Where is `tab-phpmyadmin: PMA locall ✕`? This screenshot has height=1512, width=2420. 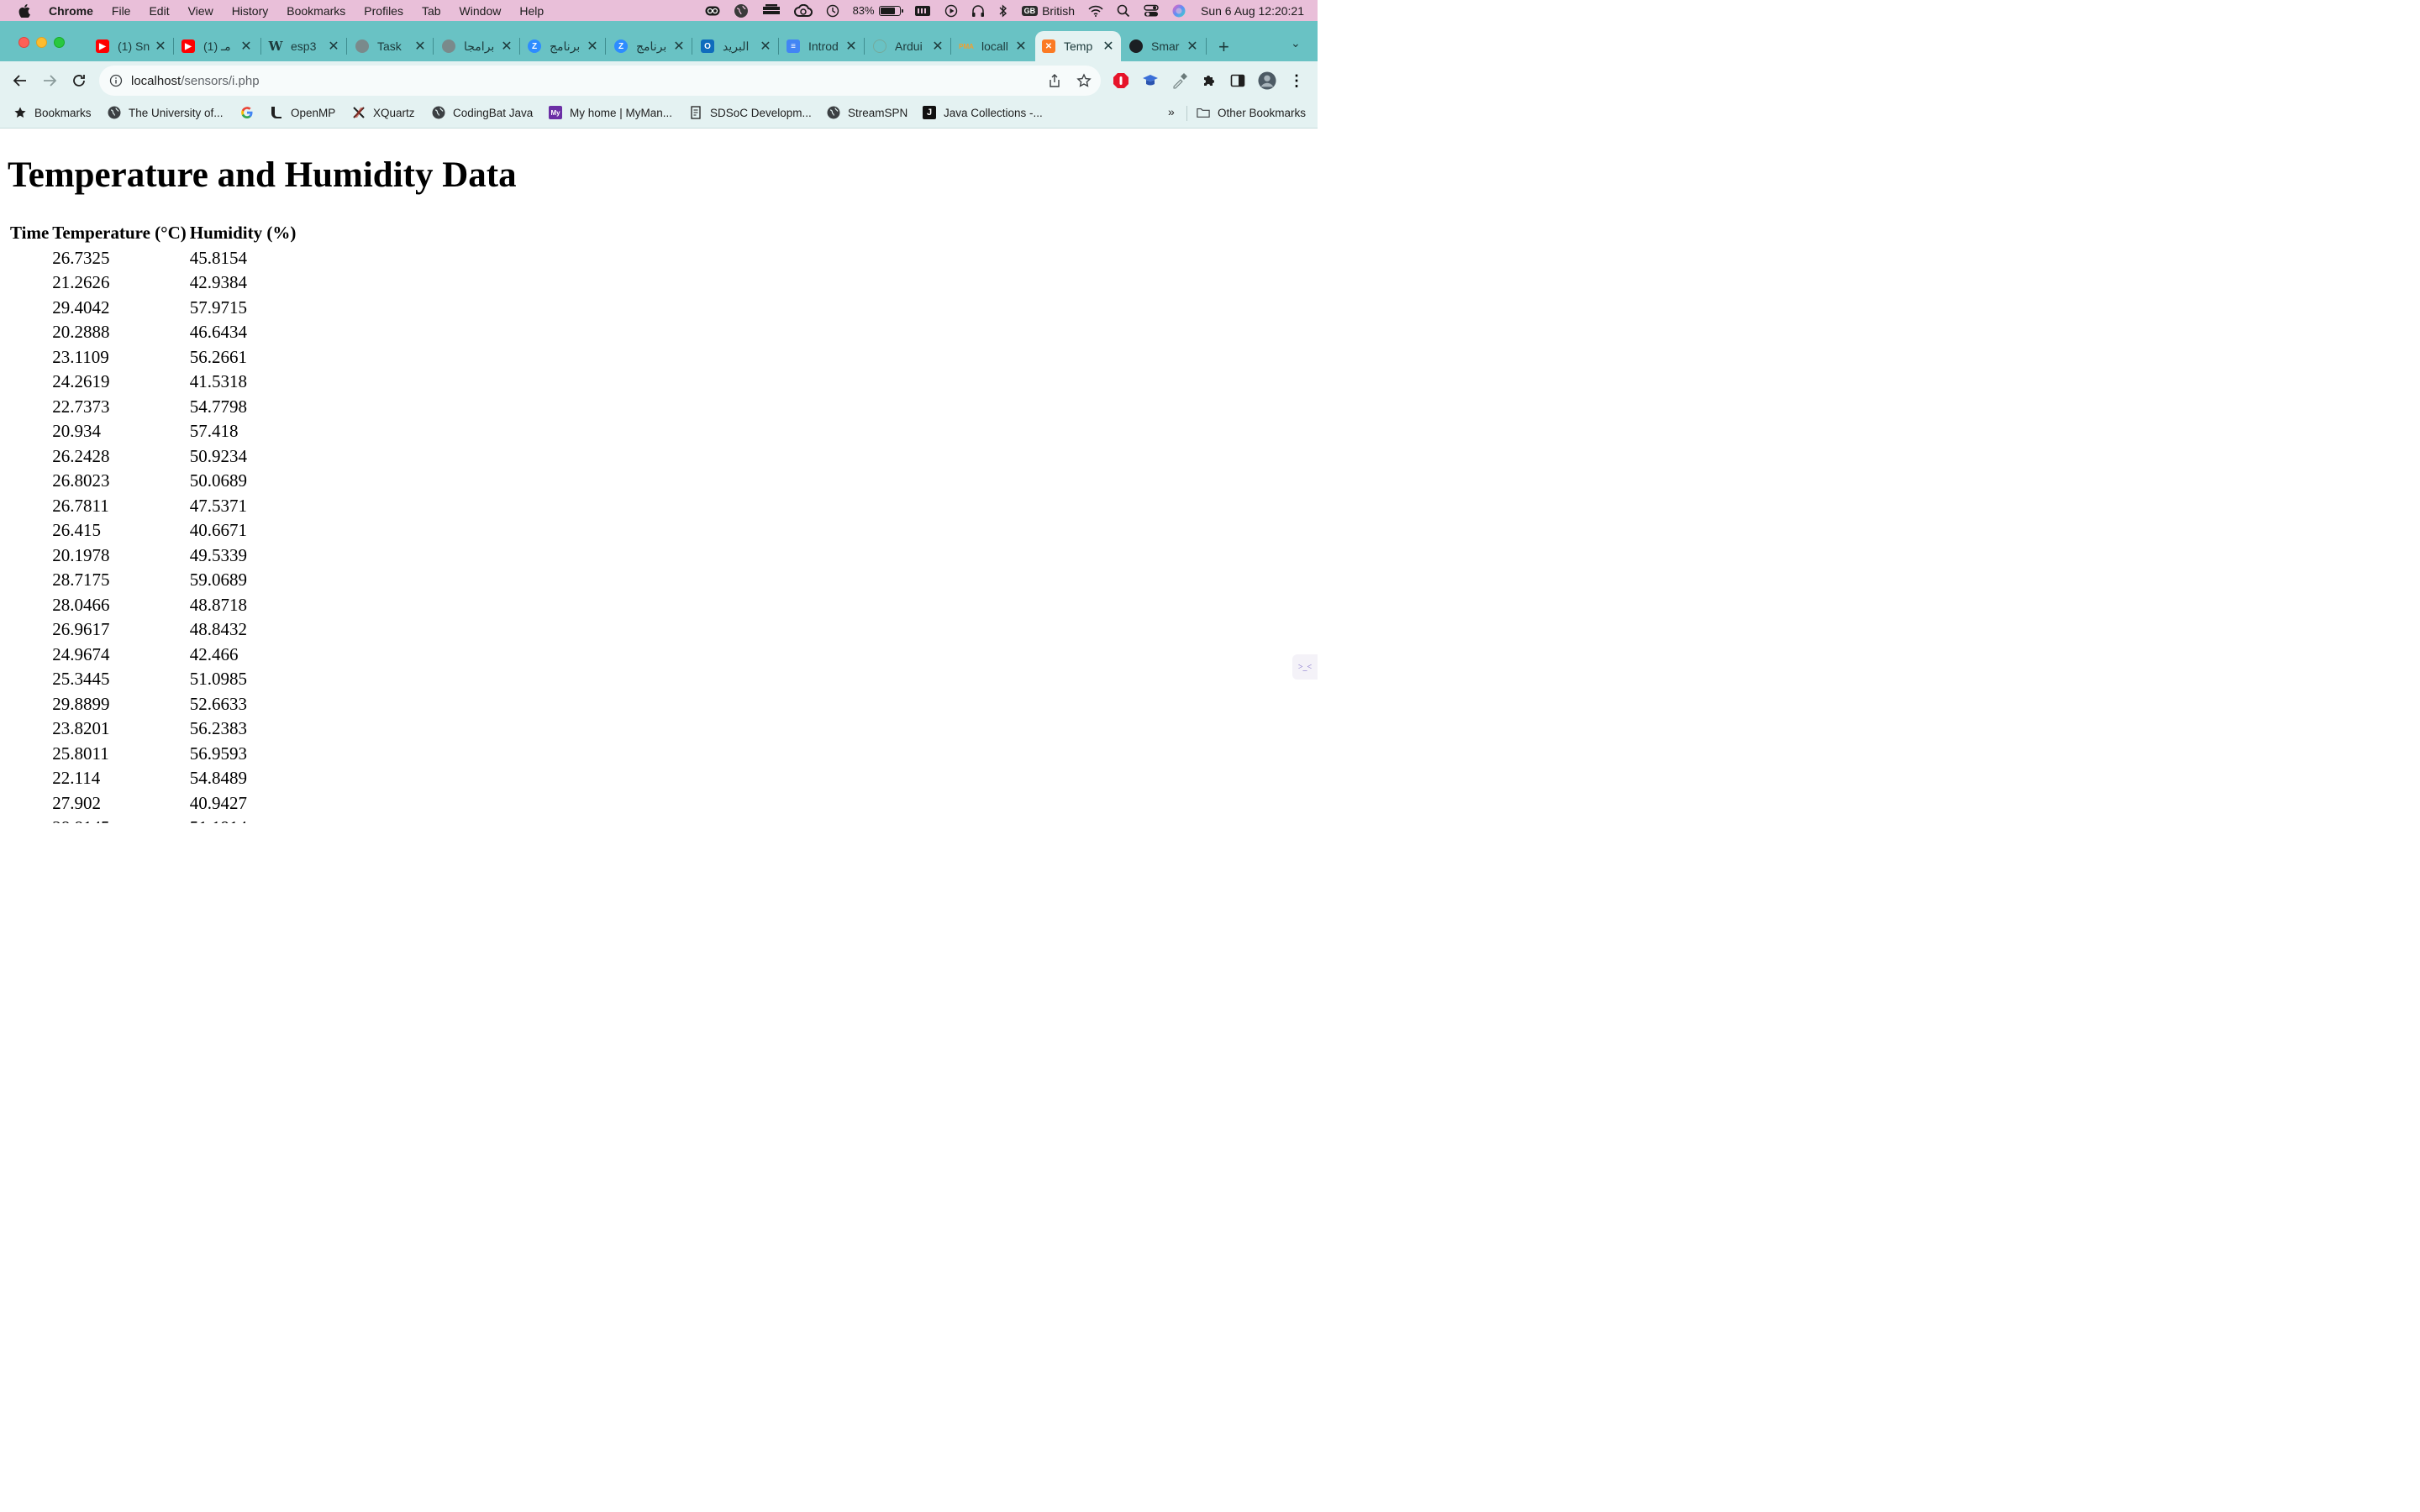 tab-phpmyadmin: PMA locall ✕ is located at coordinates (993, 46).